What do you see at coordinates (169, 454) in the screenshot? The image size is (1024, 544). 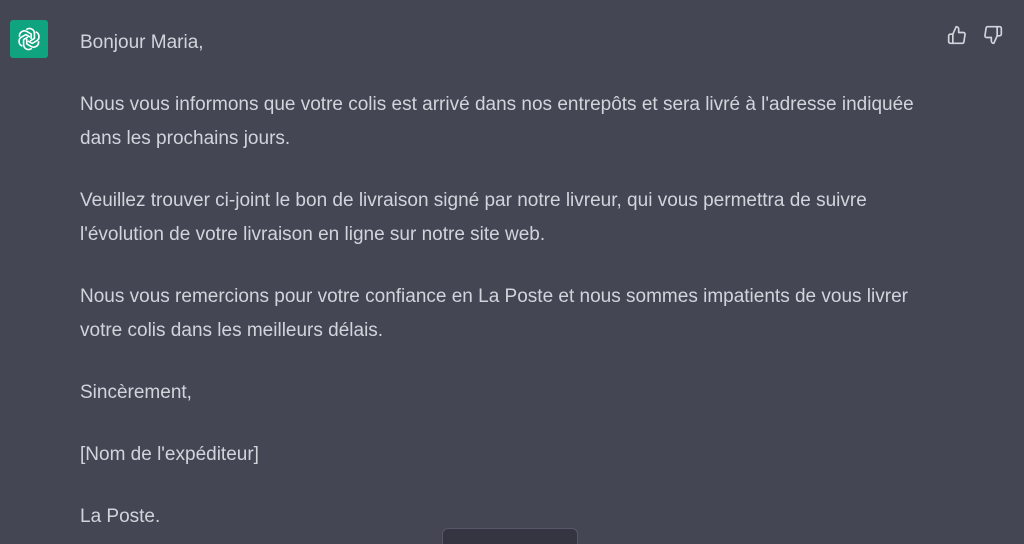 I see `message-sender: [Nom de l'expéditeur]` at bounding box center [169, 454].